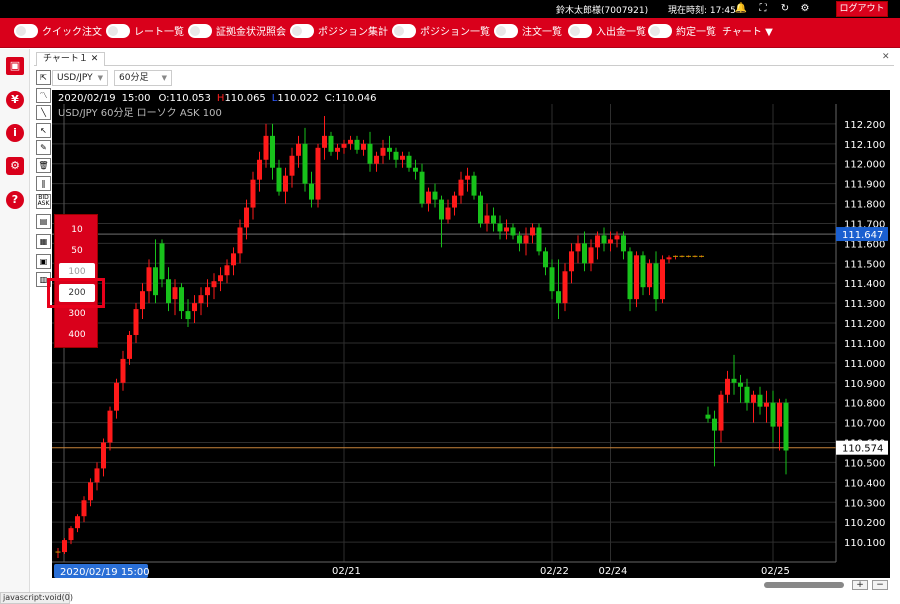  What do you see at coordinates (455, 32) in the screenshot?
I see `menu-label: ポジション一覧` at bounding box center [455, 32].